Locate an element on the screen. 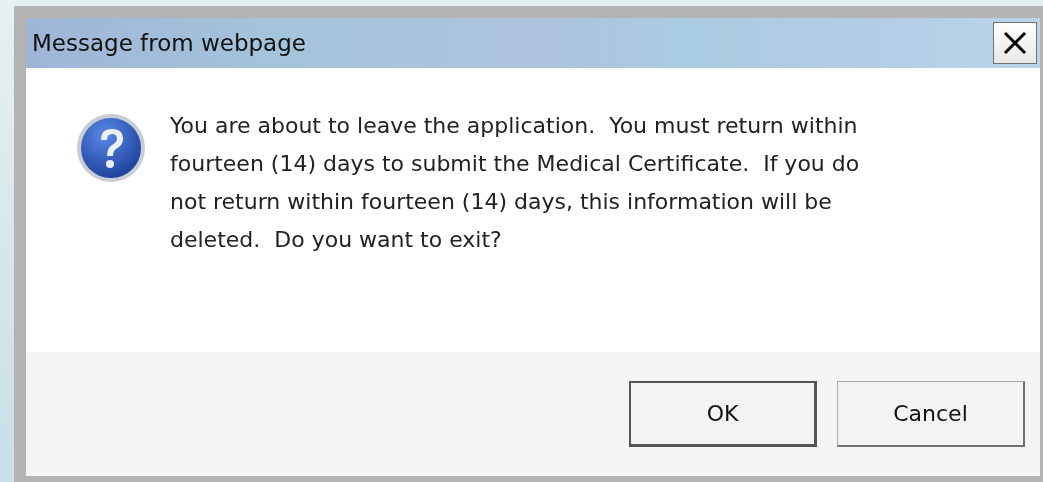  close-button is located at coordinates (1015, 43).